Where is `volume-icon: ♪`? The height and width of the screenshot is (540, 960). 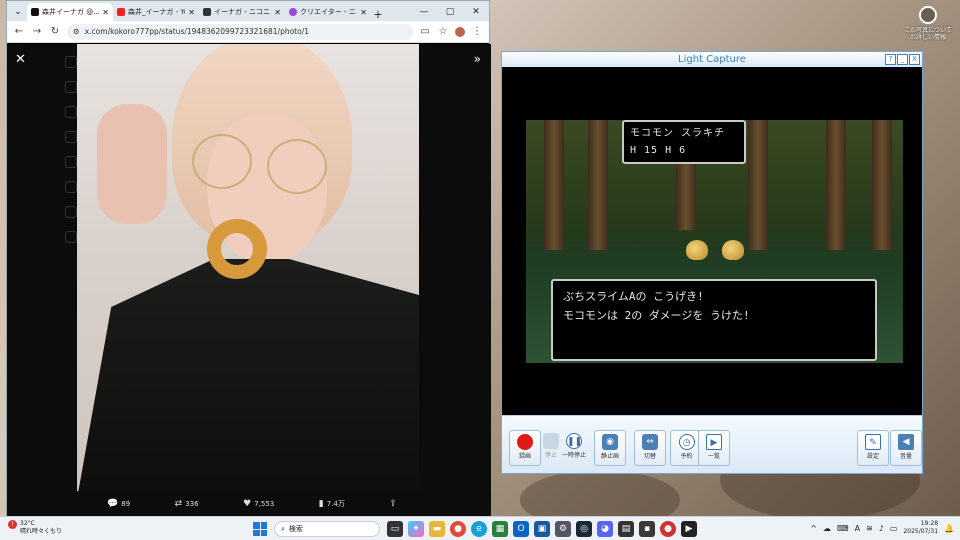 volume-icon: ♪ is located at coordinates (881, 528).